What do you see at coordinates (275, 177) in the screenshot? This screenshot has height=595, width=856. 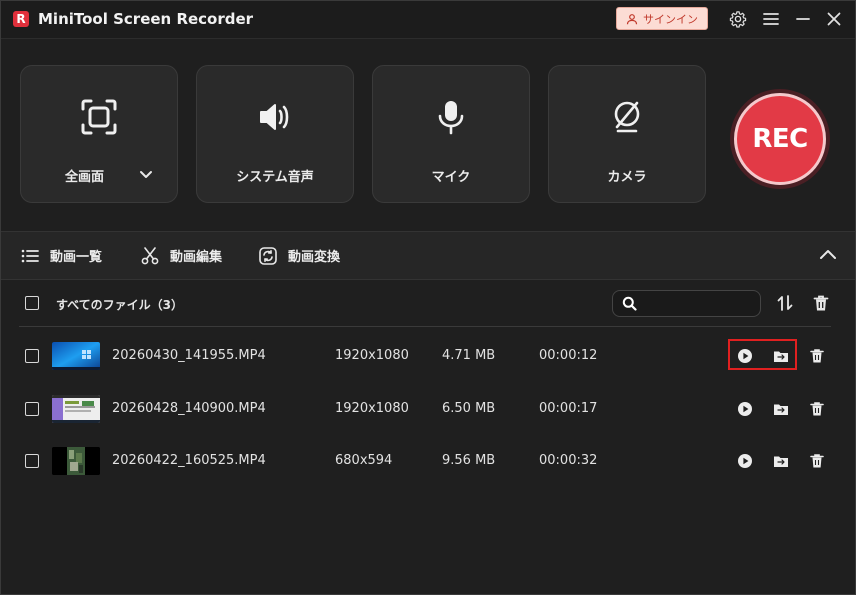 I see `system-audio-label: システム音声` at bounding box center [275, 177].